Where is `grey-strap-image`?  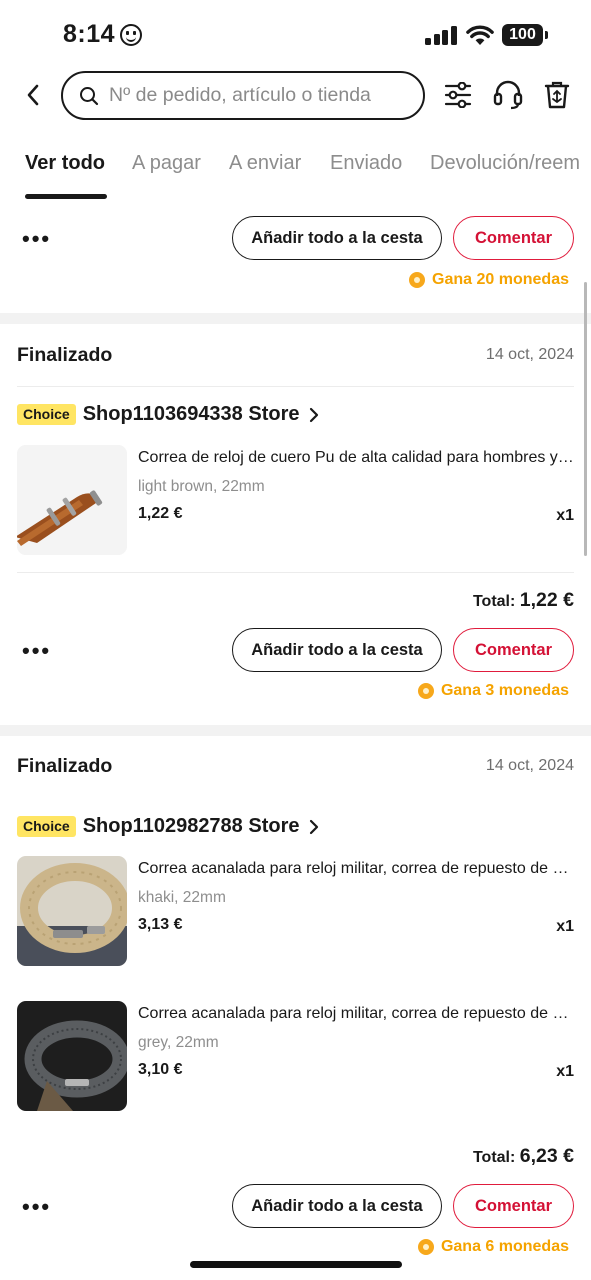 grey-strap-image is located at coordinates (72, 1056).